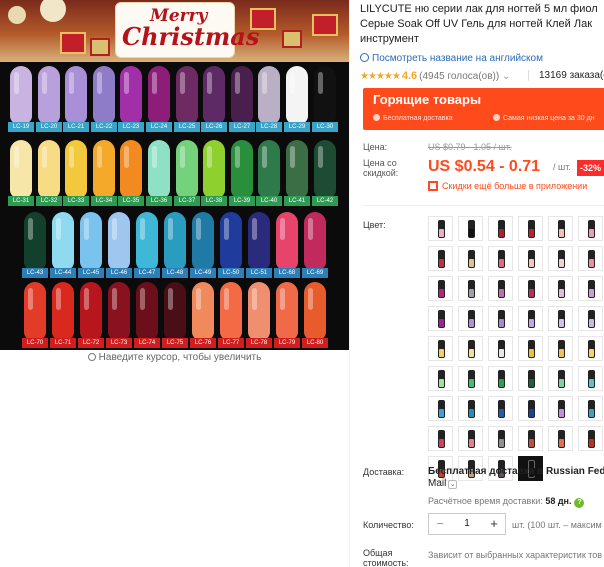  Describe the element at coordinates (437, 483) in the screenshot. I see `shipping-carrier: Mail` at that location.